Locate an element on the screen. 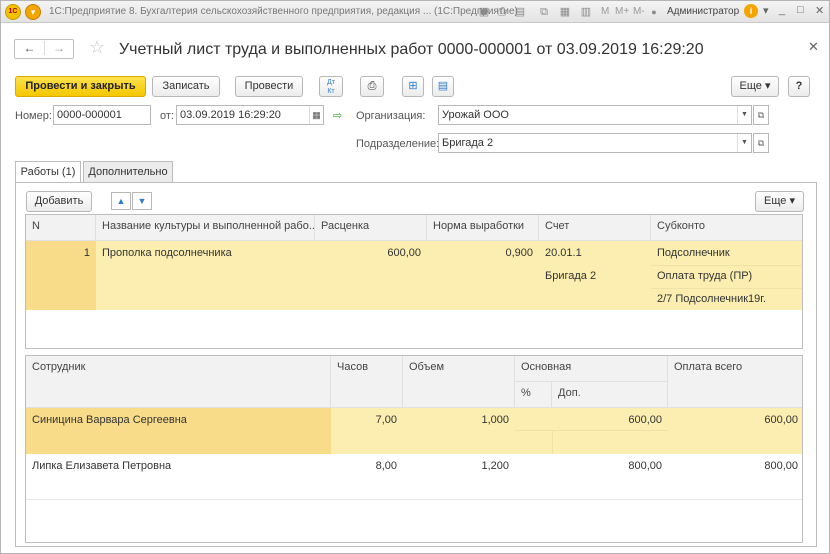 Image resolution: width=830 pixels, height=554 pixels. employee-total: 800,00 is located at coordinates (781, 466).